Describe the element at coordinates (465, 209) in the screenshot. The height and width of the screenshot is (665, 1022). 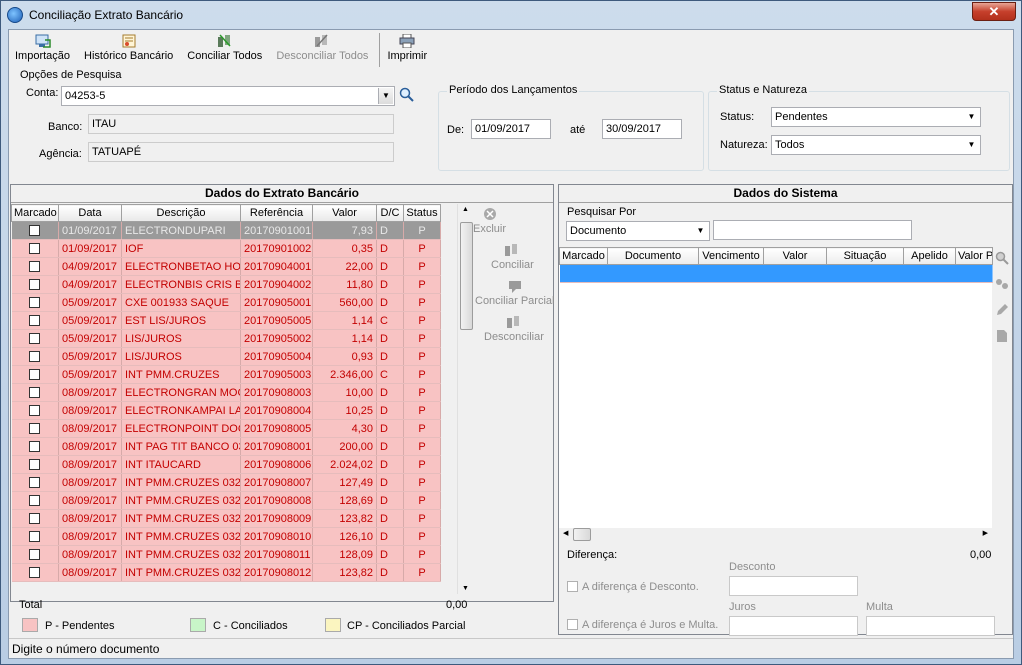
I see `scroll-up-icon: ▲` at that location.